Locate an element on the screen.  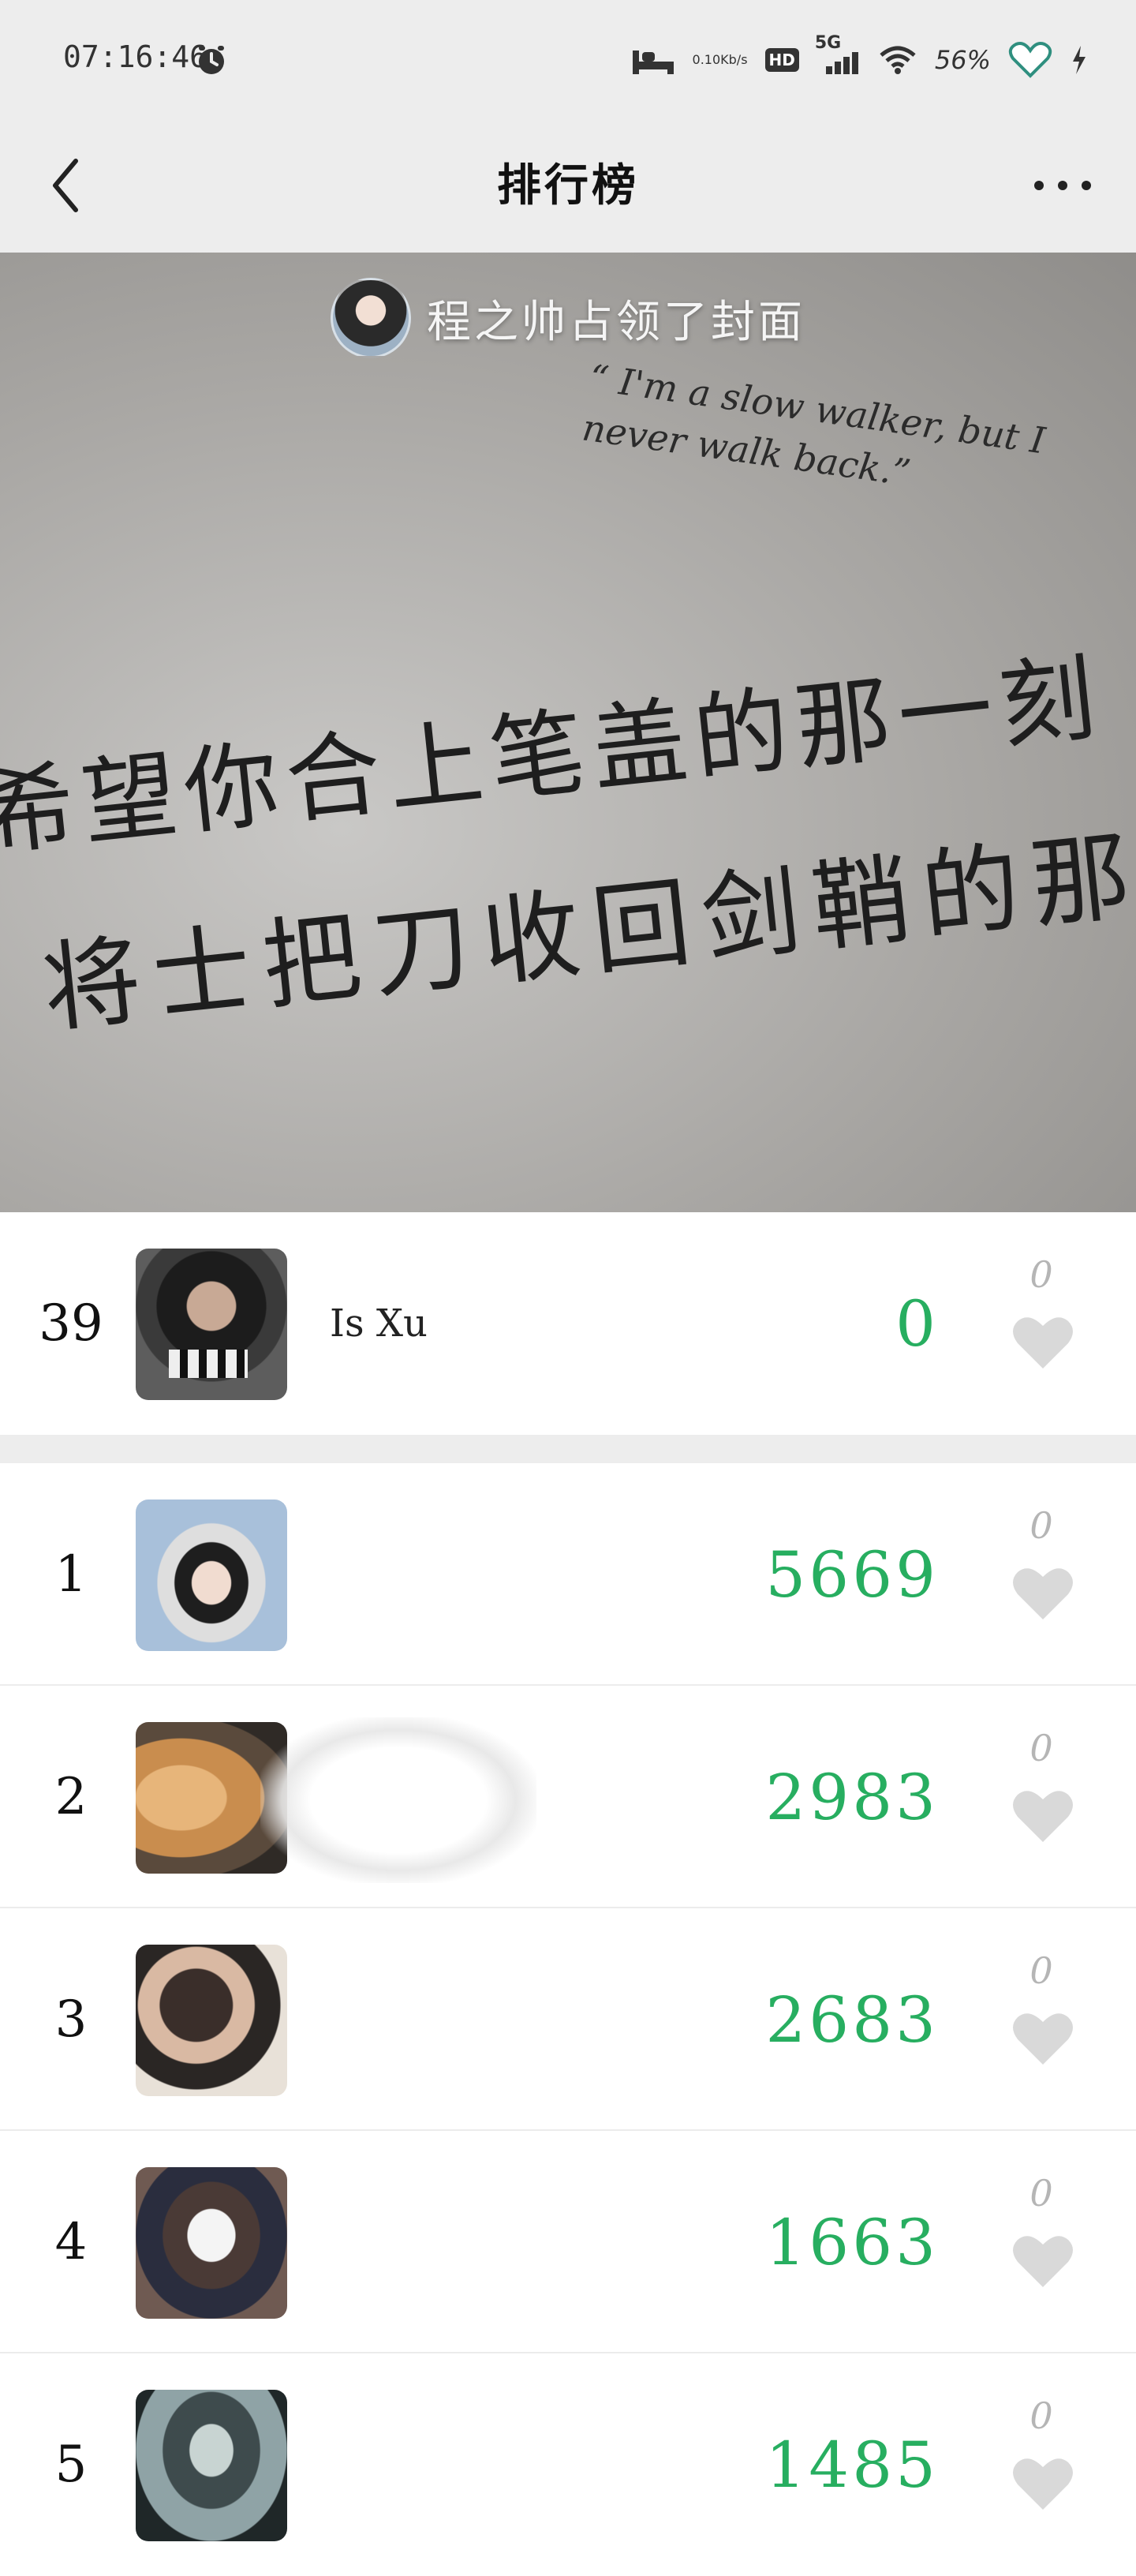
status-bar: 07:16:46 0.10 Kb/s HD 5G 56% is located at coordinates (568, 59).